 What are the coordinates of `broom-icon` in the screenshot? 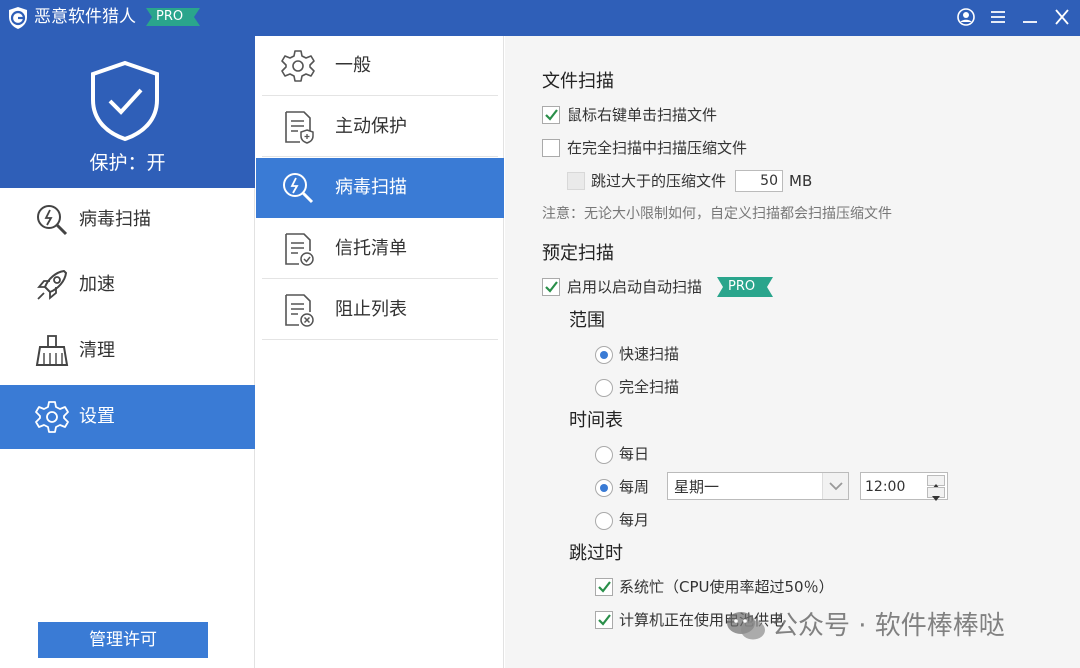 It's located at (52, 350).